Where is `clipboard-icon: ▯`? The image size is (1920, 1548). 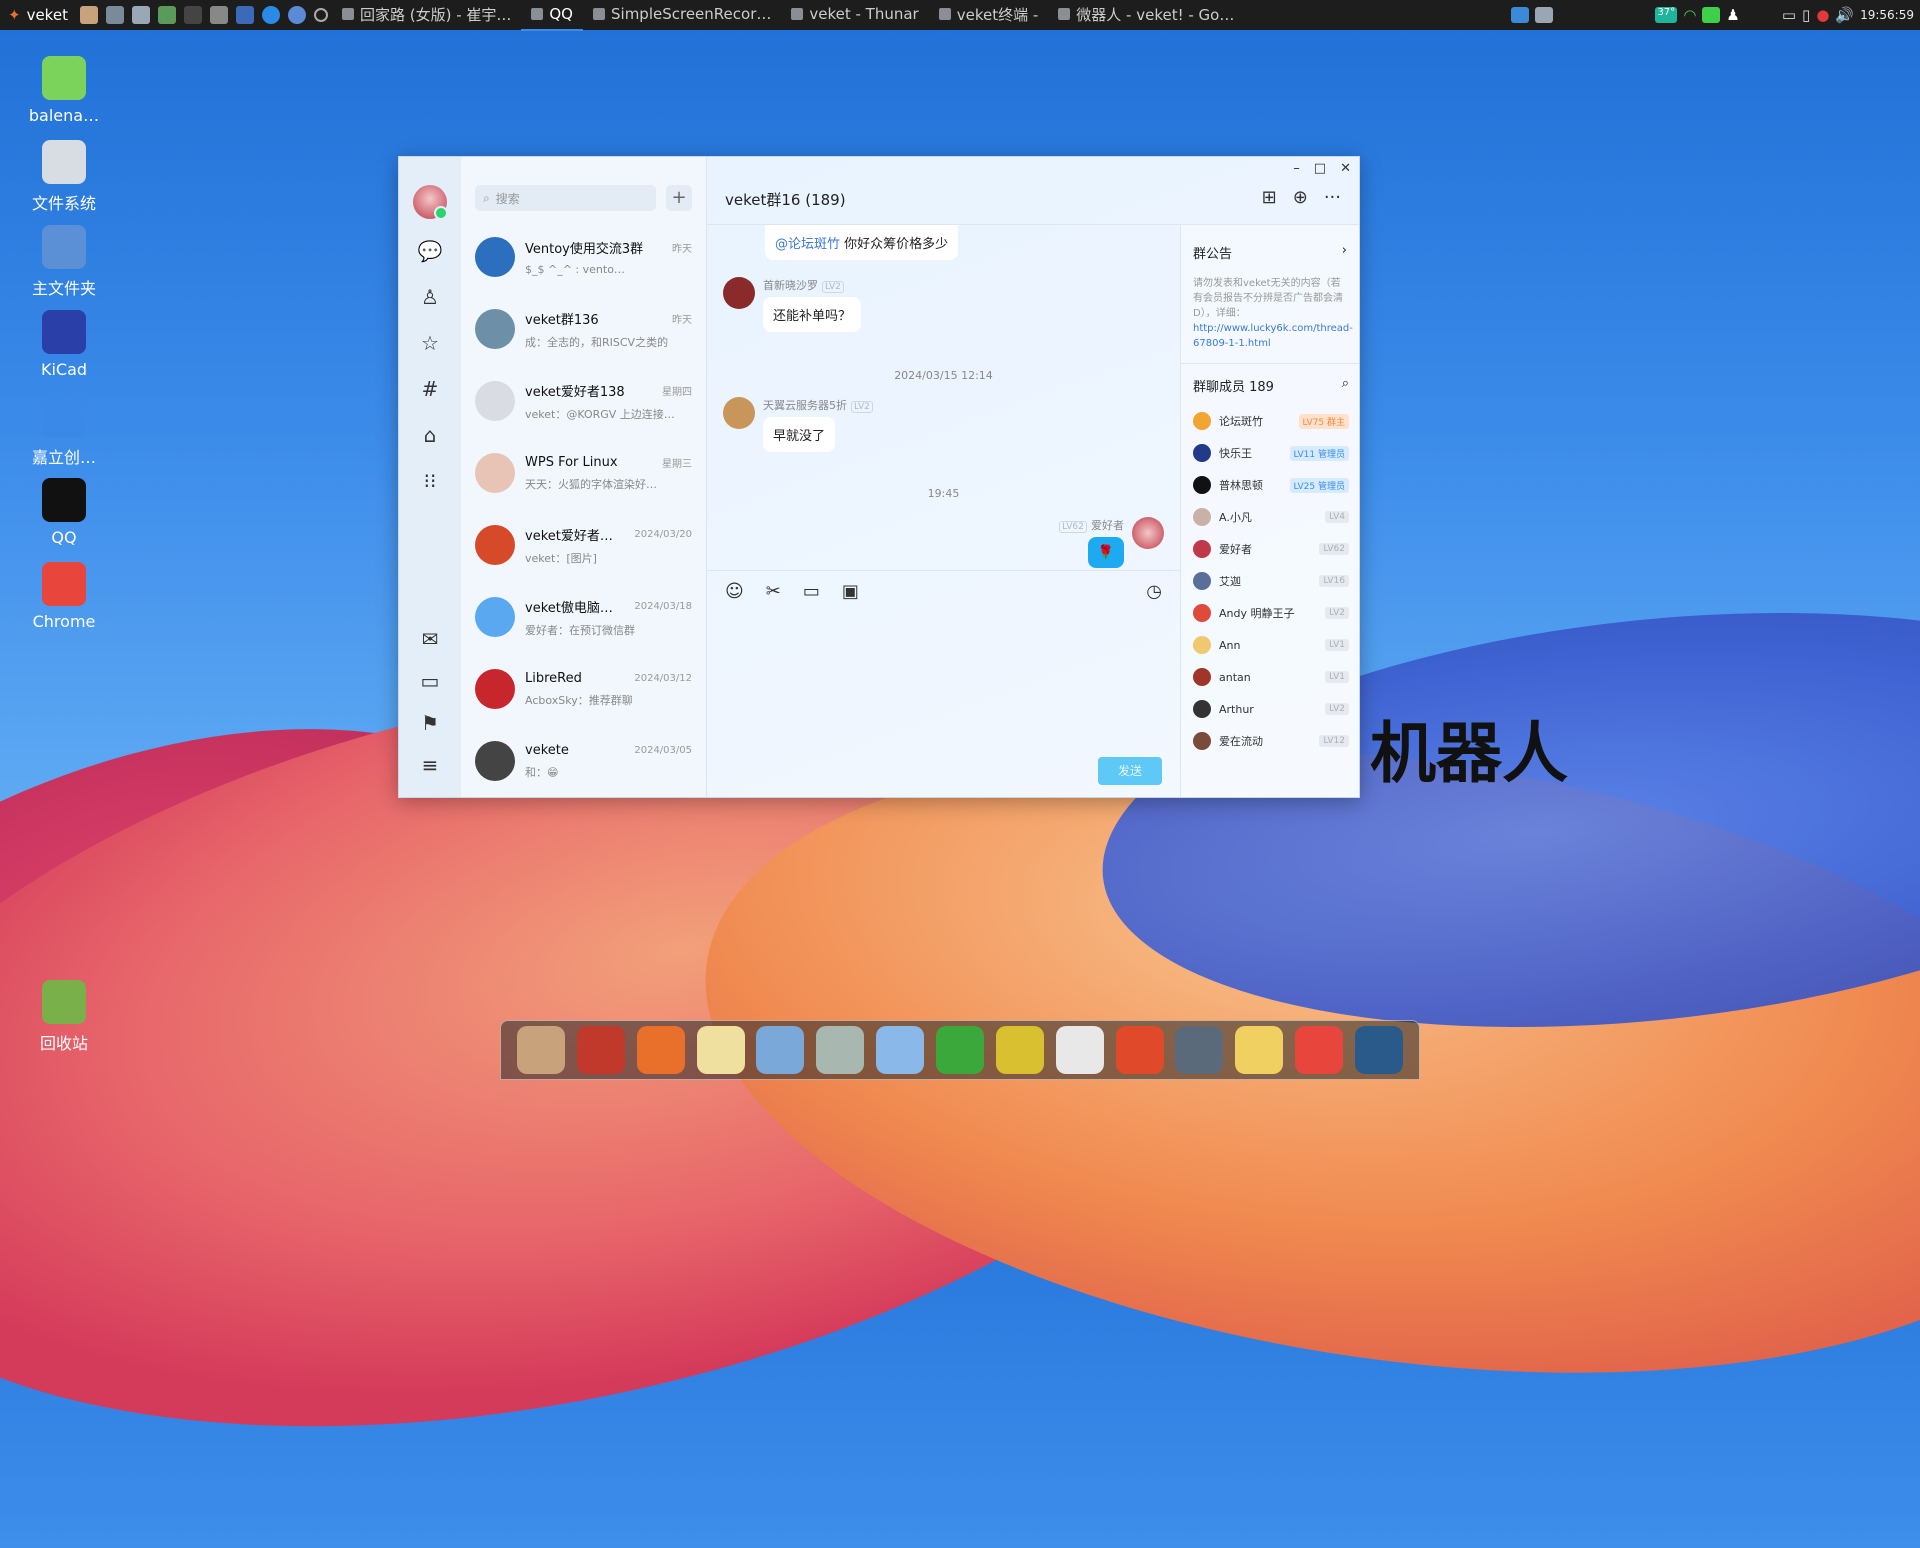 clipboard-icon: ▯ is located at coordinates (1806, 15).